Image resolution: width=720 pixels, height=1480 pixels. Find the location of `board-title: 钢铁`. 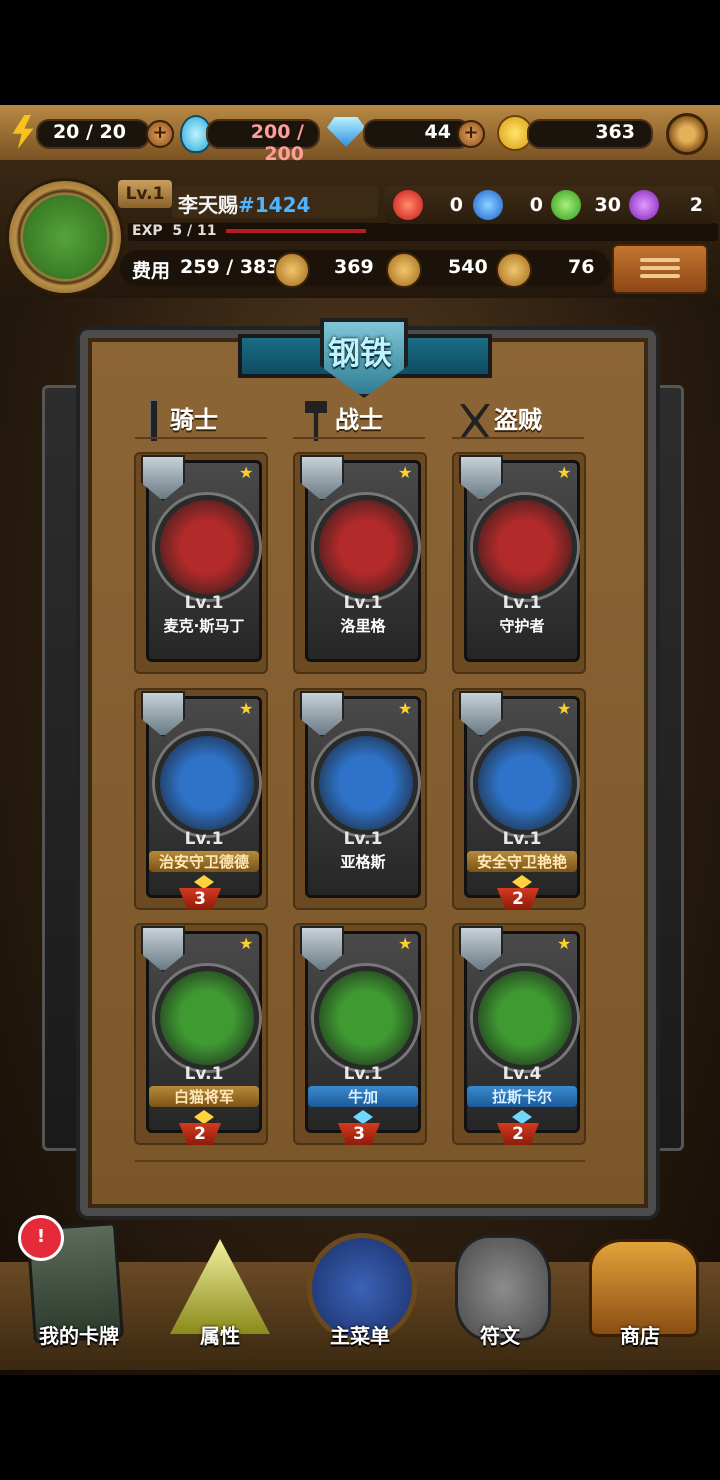

board-title: 钢铁 is located at coordinates (359, 353).